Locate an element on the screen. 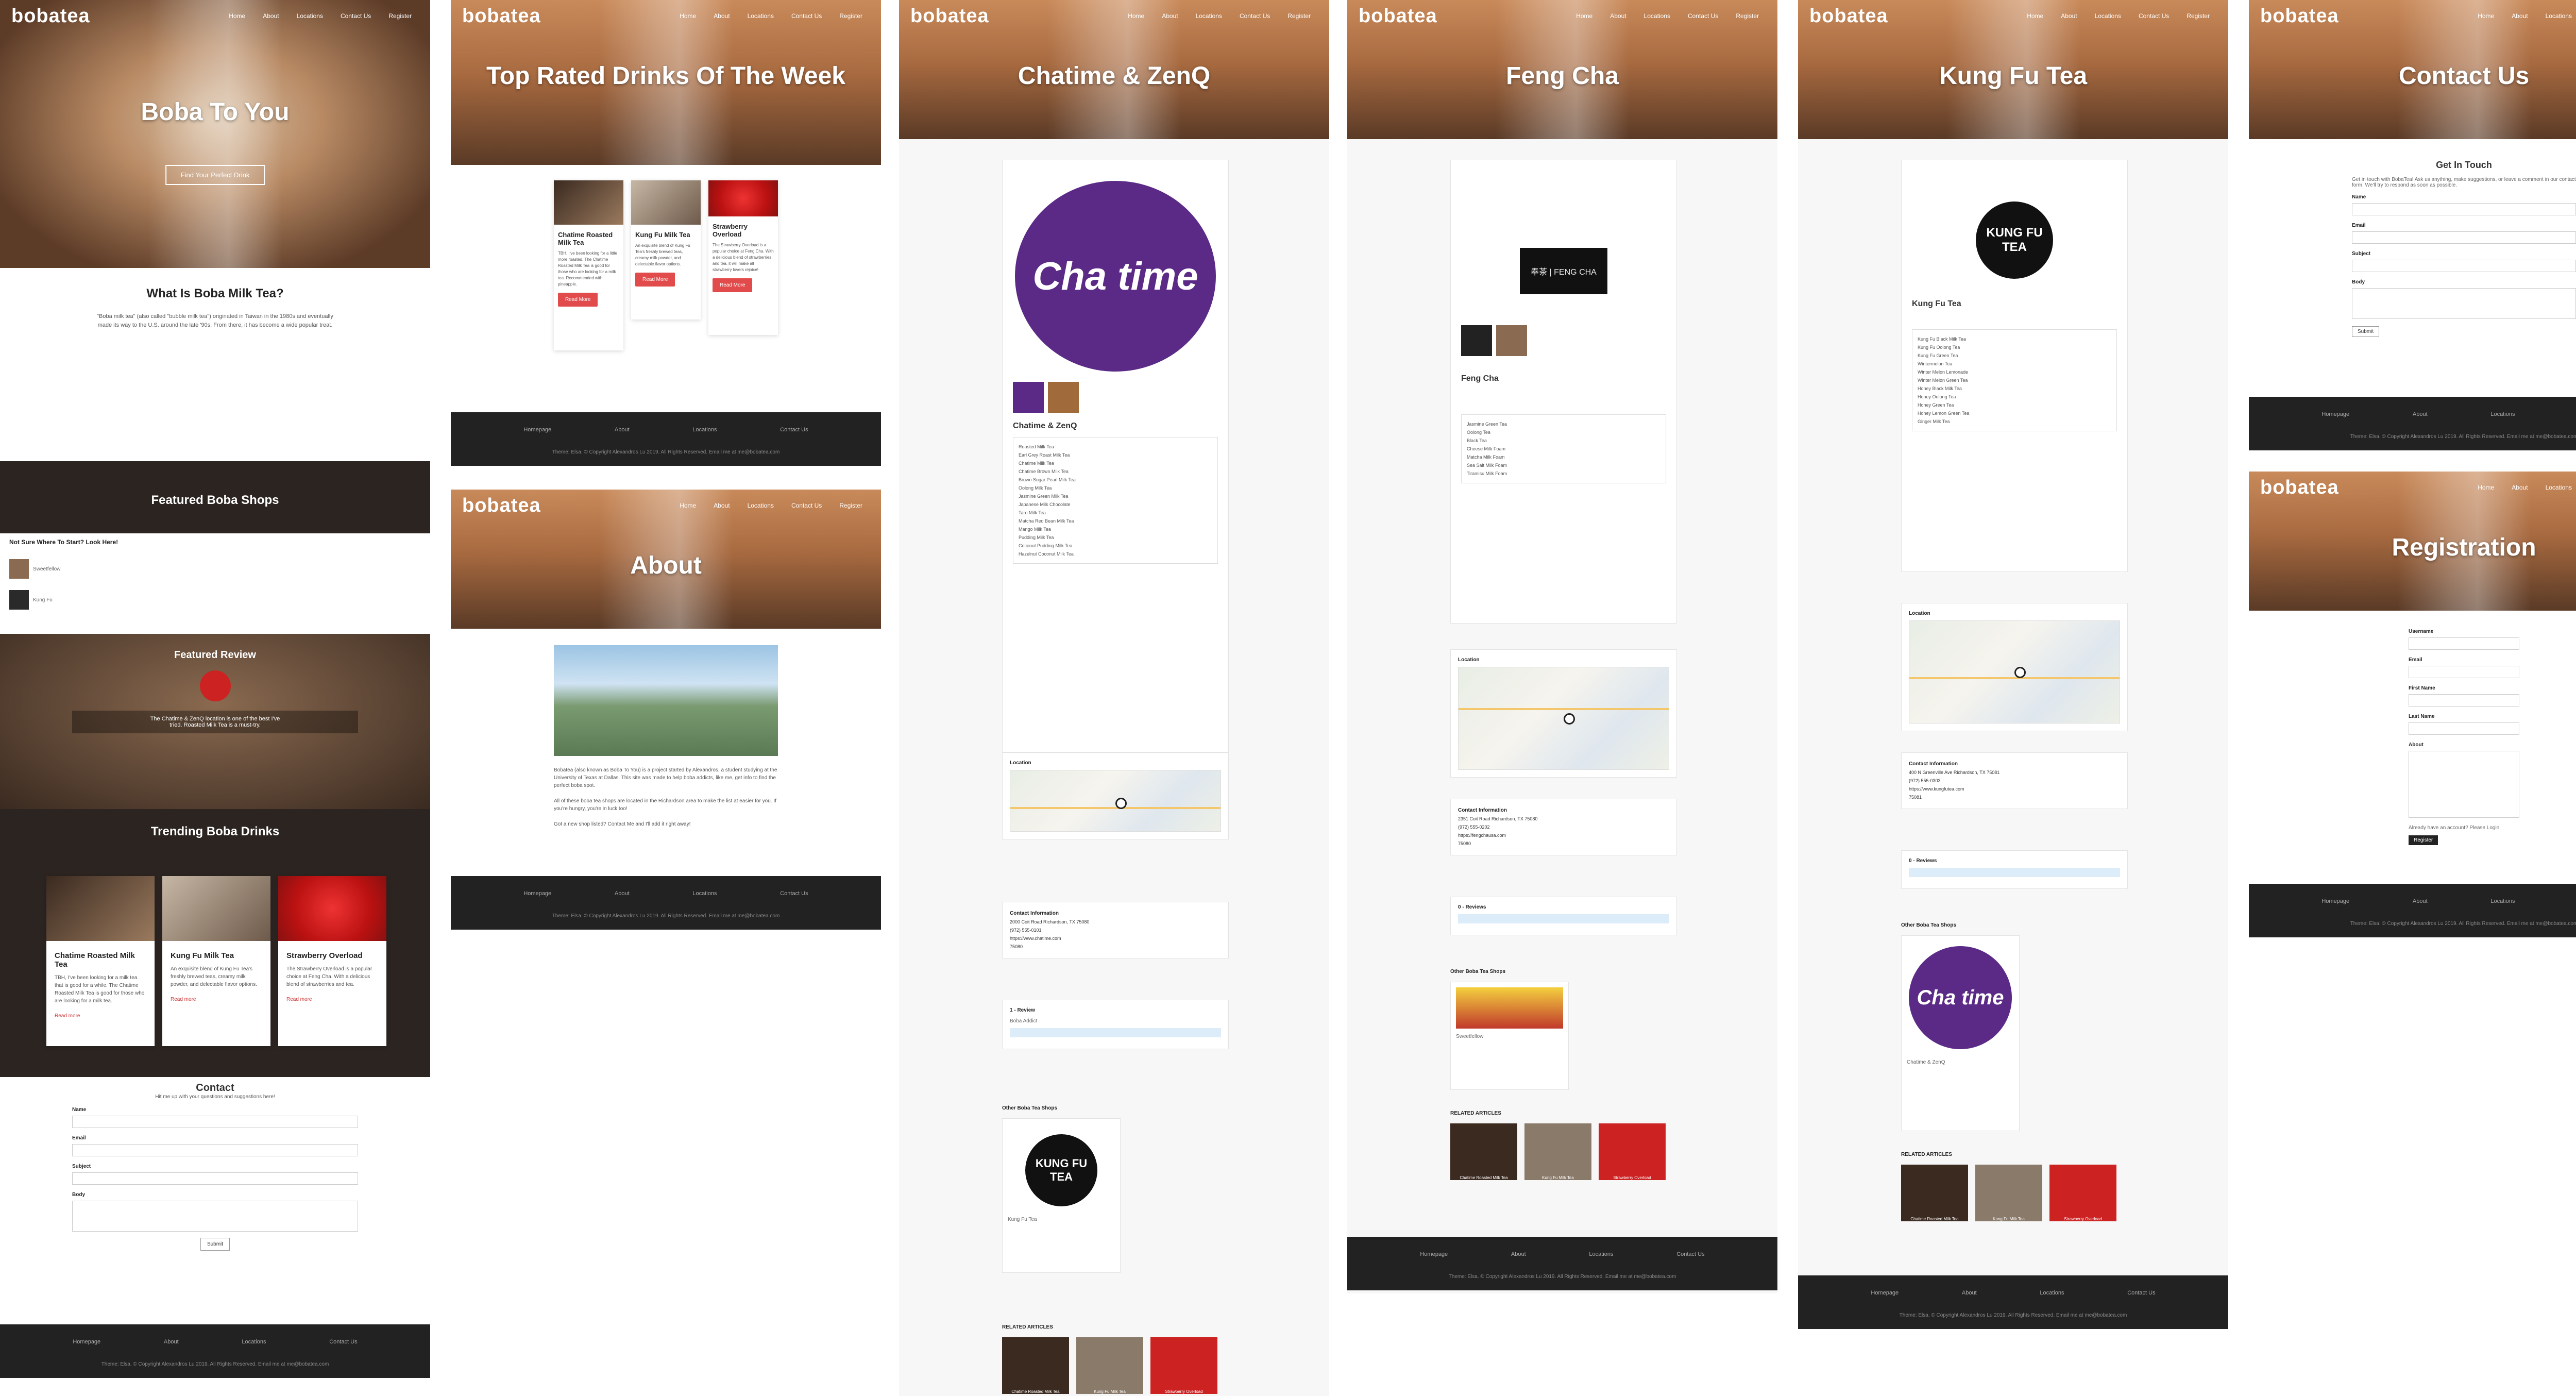 Image resolution: width=2576 pixels, height=1396 pixels. username-input is located at coordinates (2464, 643).